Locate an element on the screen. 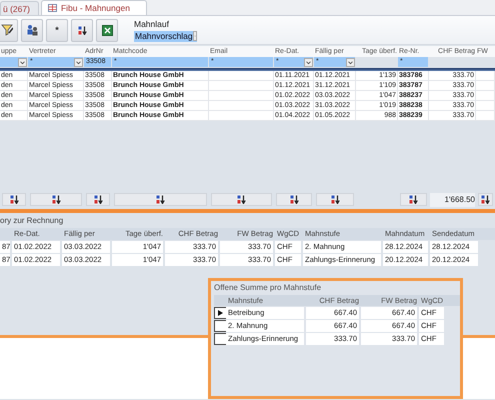 This screenshot has height=400, width=495. total-value: 1'668.50 is located at coordinates (452, 199).